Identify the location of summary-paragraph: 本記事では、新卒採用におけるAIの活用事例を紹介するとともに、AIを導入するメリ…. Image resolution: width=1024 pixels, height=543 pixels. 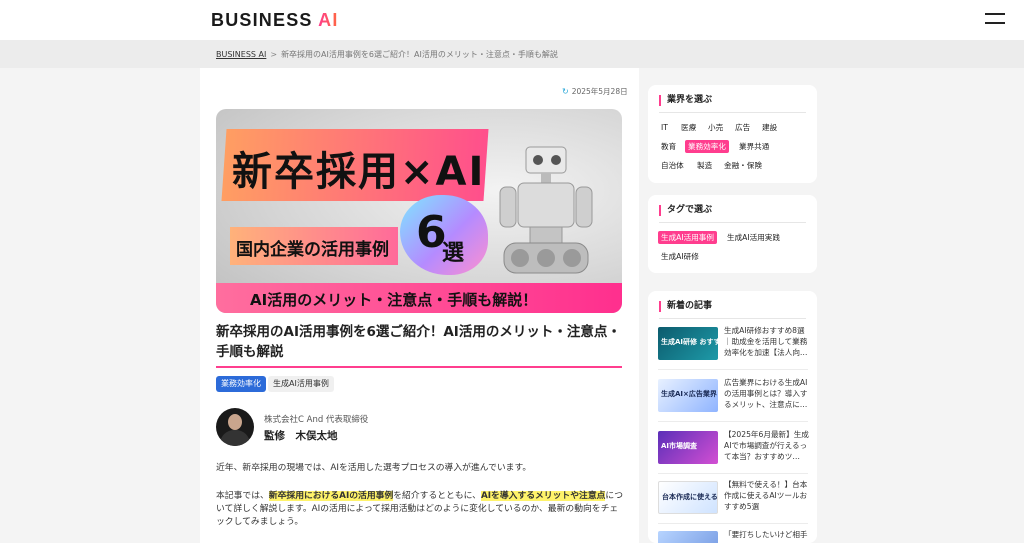
(420, 509).